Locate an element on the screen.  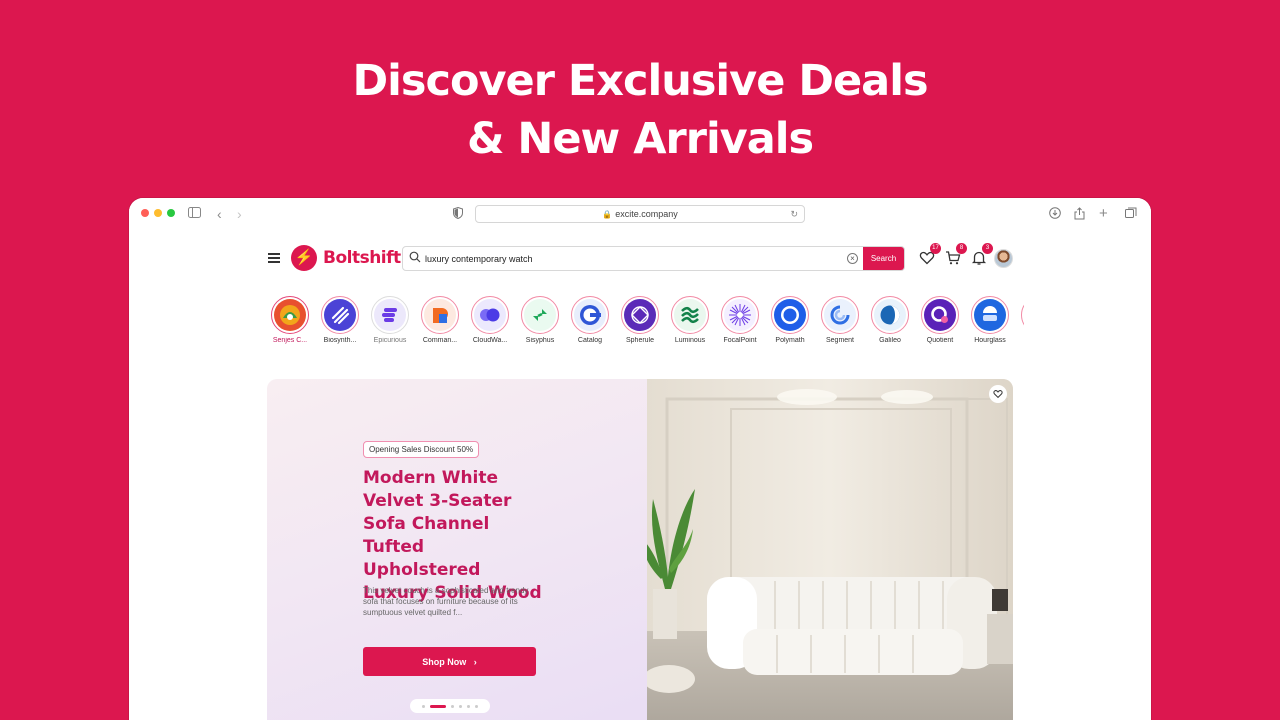
brand-item: Epicurious is located at coordinates (390, 320).